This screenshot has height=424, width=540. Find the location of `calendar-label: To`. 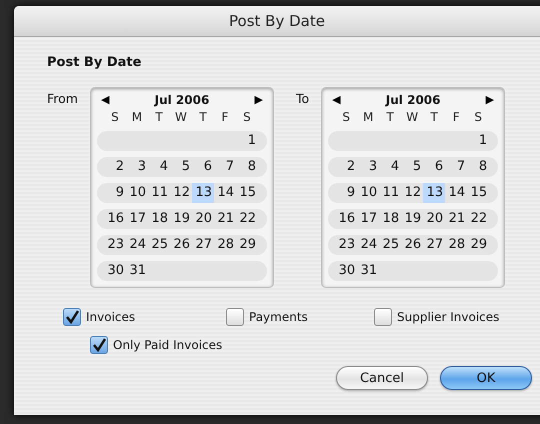

calendar-label: To is located at coordinates (303, 98).